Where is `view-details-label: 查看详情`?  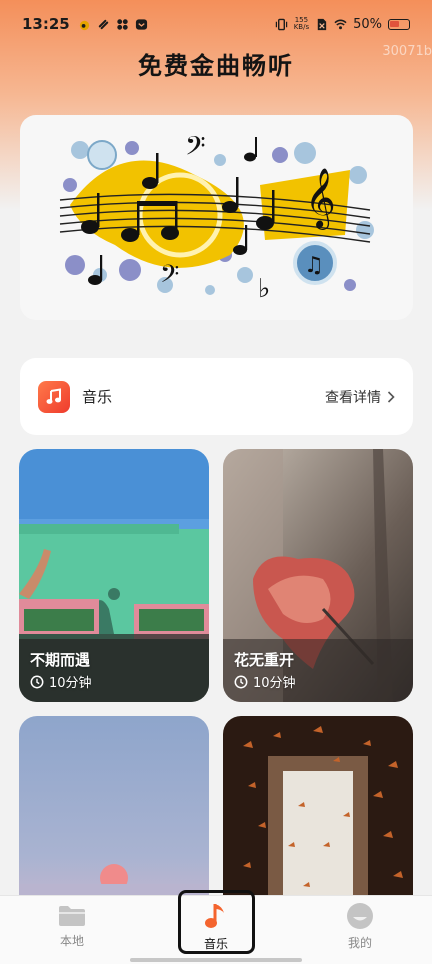
view-details-label: 查看详情 is located at coordinates (353, 397).